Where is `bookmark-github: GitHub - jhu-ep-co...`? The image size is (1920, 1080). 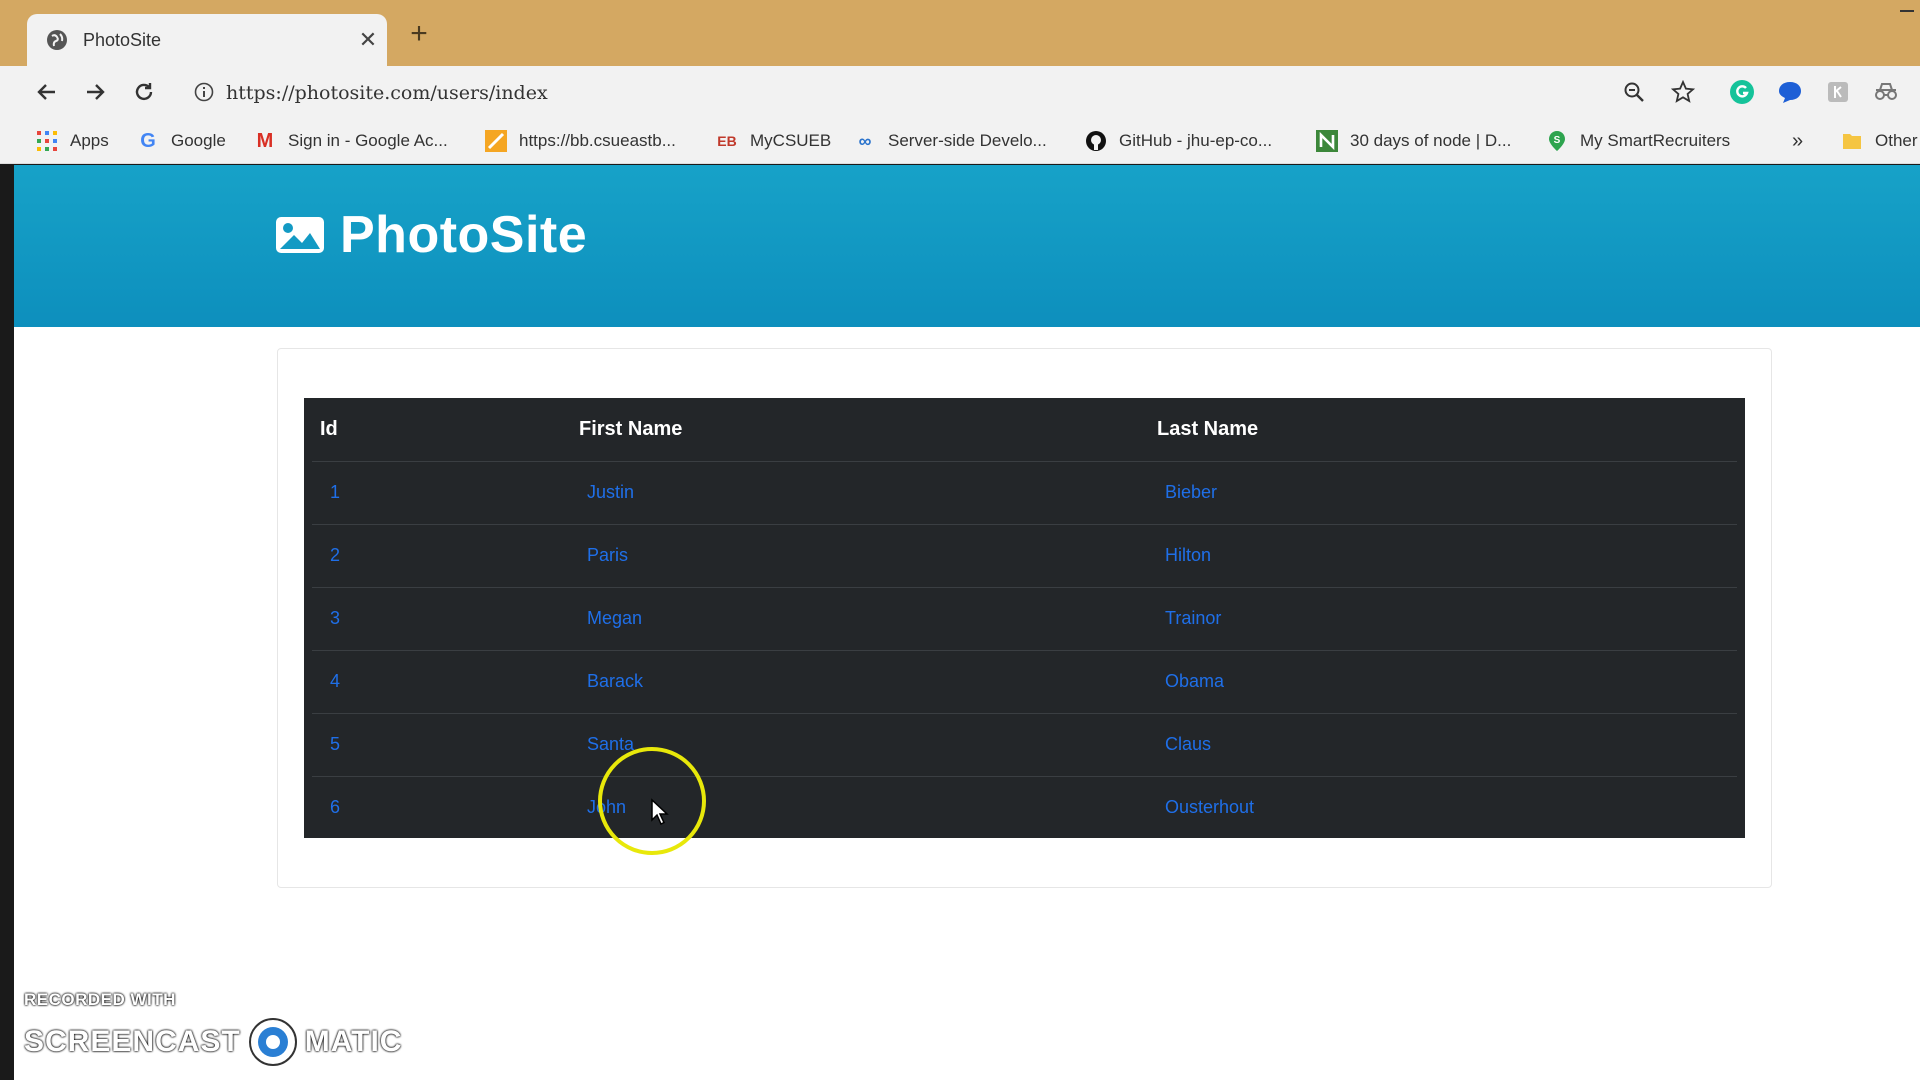 bookmark-github: GitHub - jhu-ep-co... is located at coordinates (1178, 141).